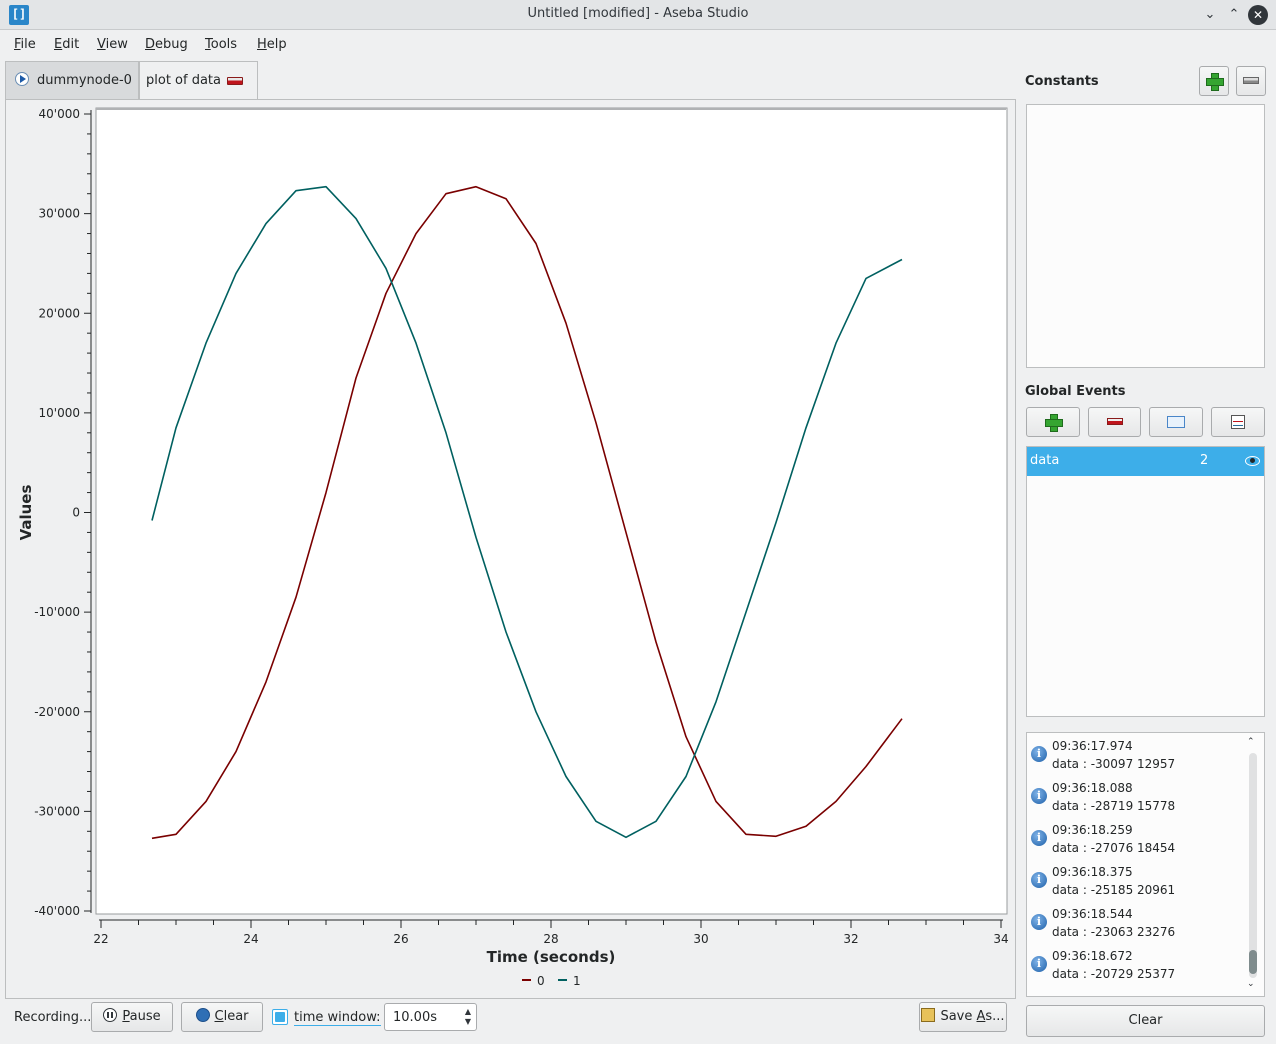 This screenshot has height=1044, width=1276. Describe the element at coordinates (1251, 984) in the screenshot. I see `scroll-down-icon: ⌄` at that location.